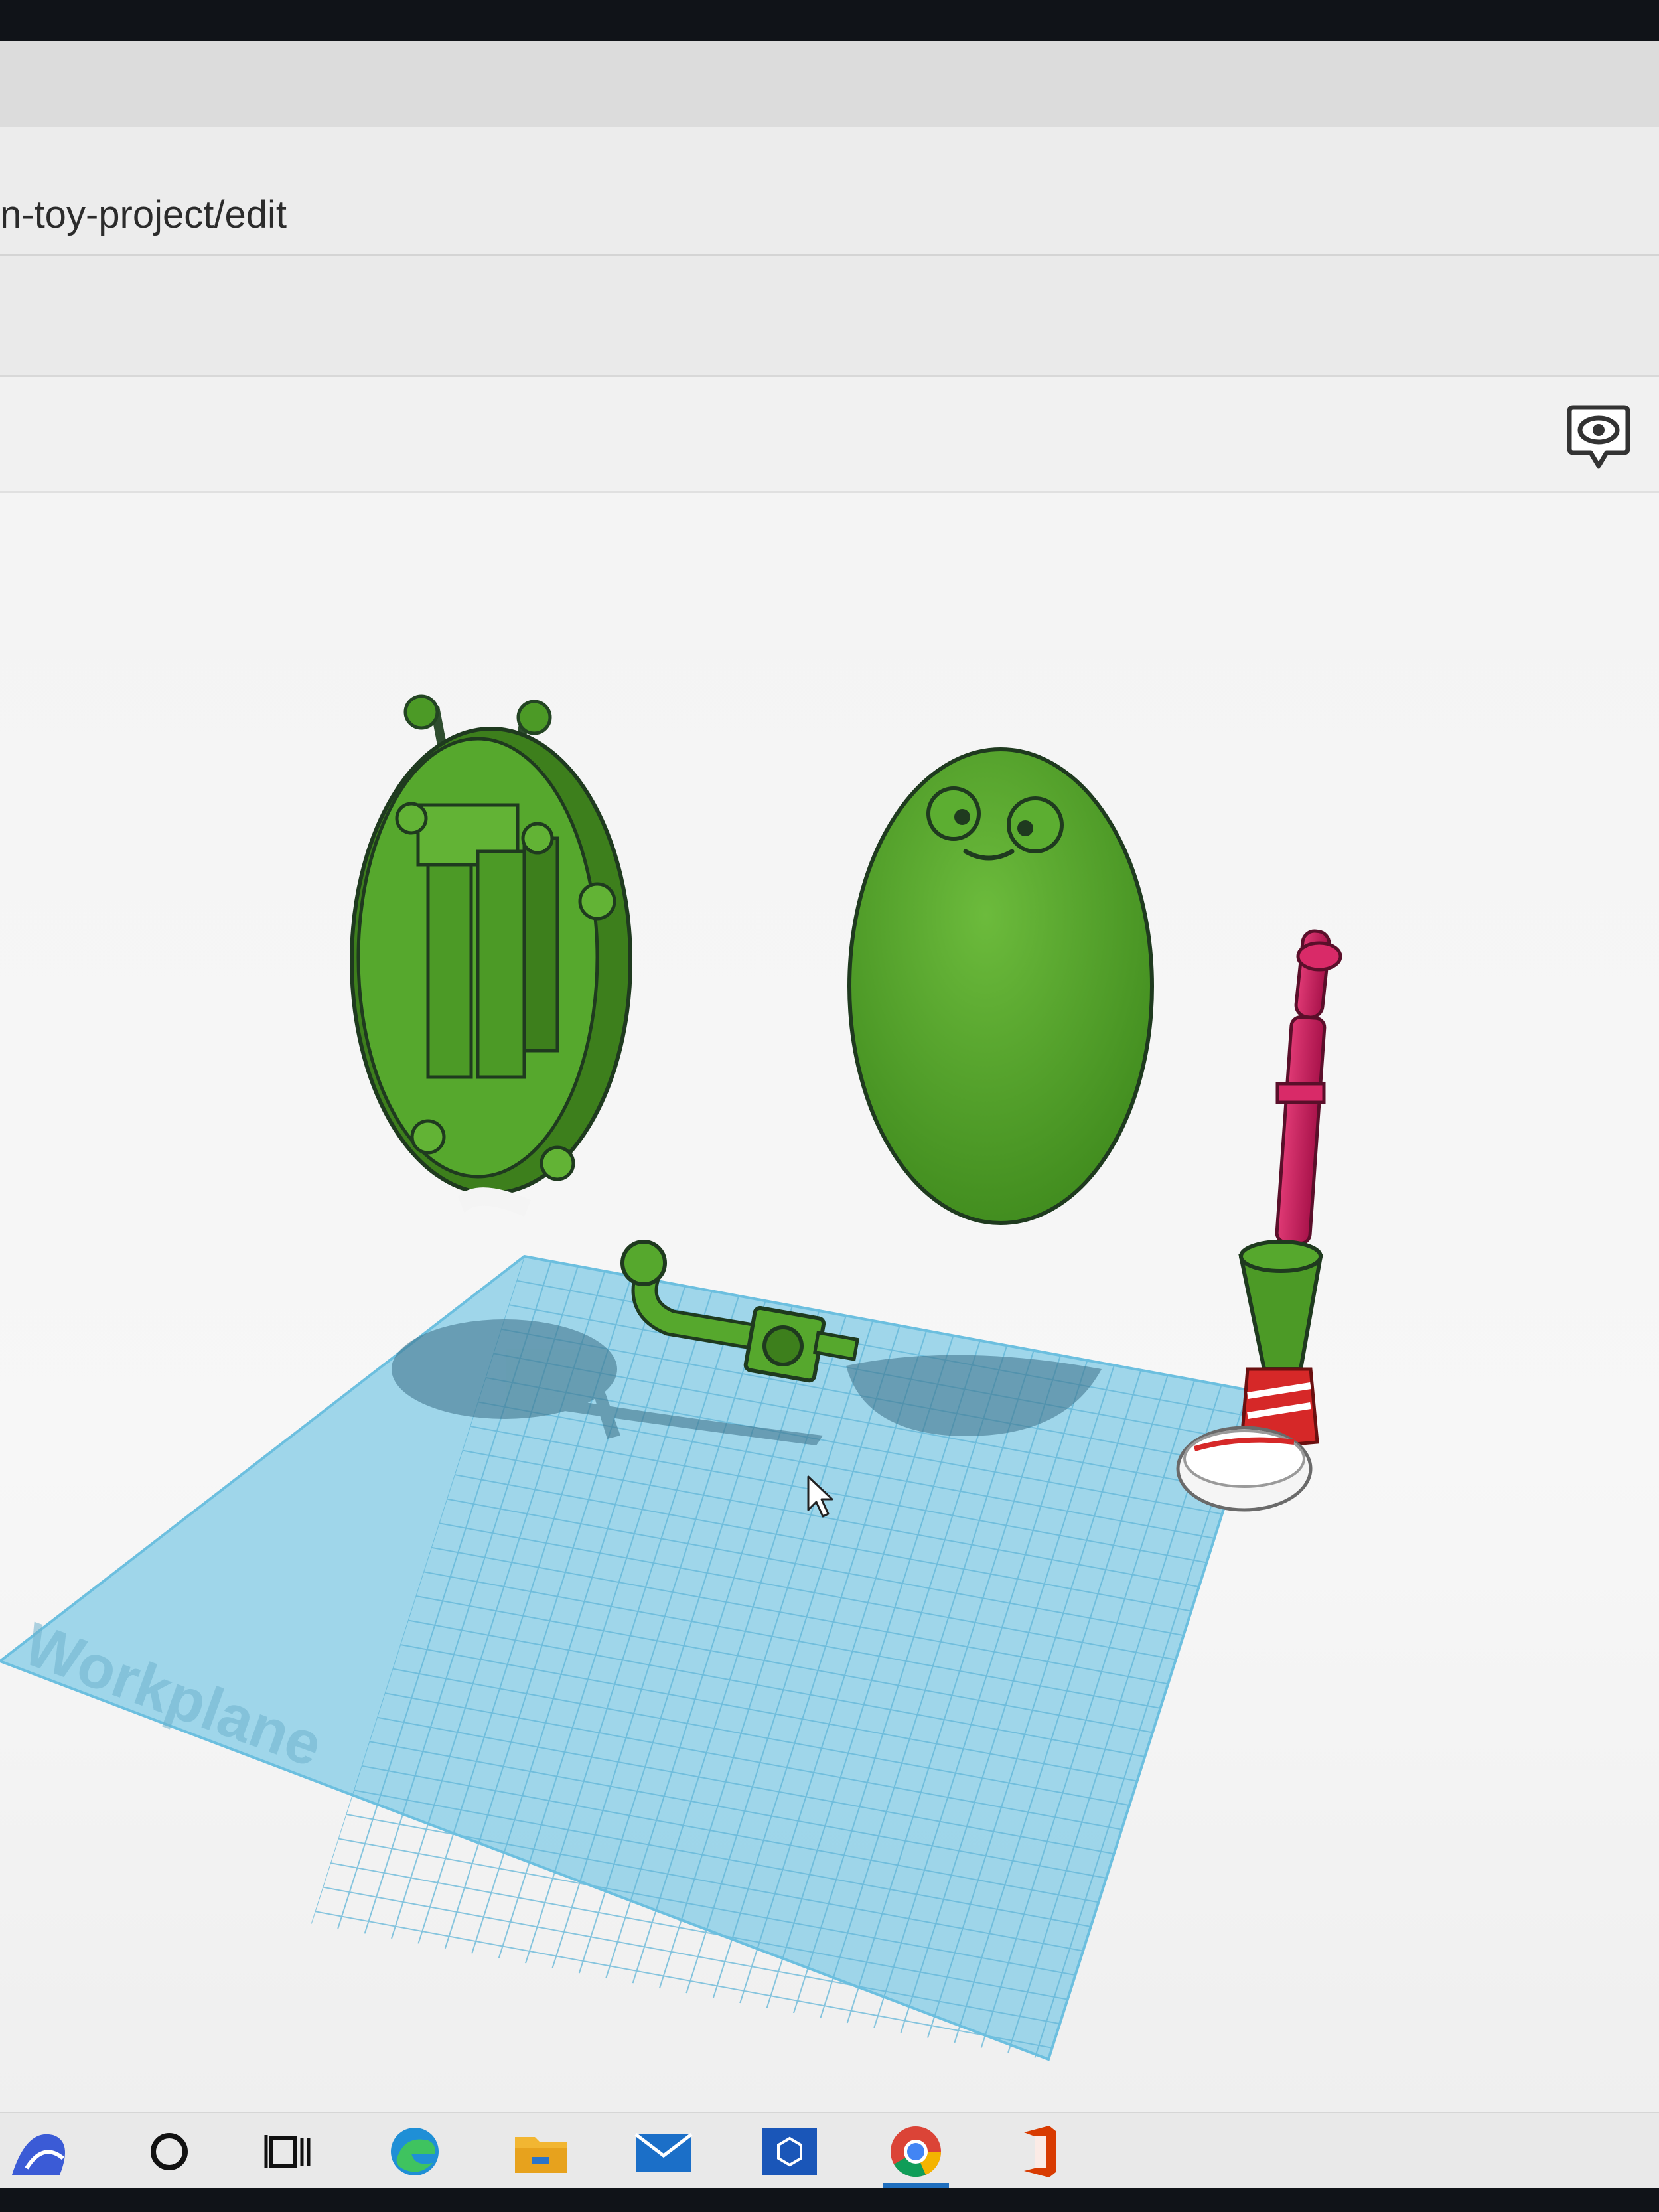  What do you see at coordinates (414, 2151) in the screenshot?
I see `edge-icon` at bounding box center [414, 2151].